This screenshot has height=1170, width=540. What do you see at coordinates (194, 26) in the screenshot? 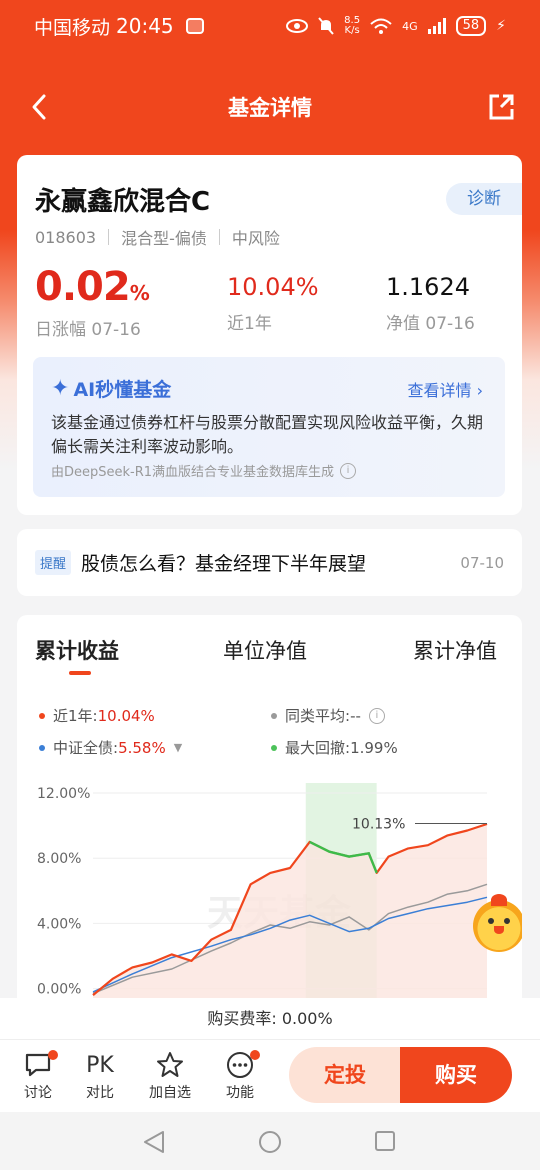
I see `app-notification-icon` at bounding box center [194, 26].